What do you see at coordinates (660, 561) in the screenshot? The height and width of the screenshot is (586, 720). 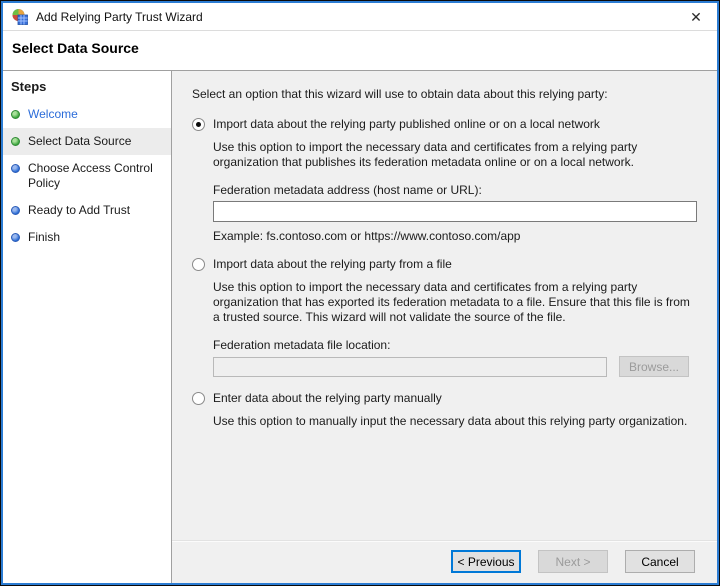 I see `cancel-button: Cancel` at bounding box center [660, 561].